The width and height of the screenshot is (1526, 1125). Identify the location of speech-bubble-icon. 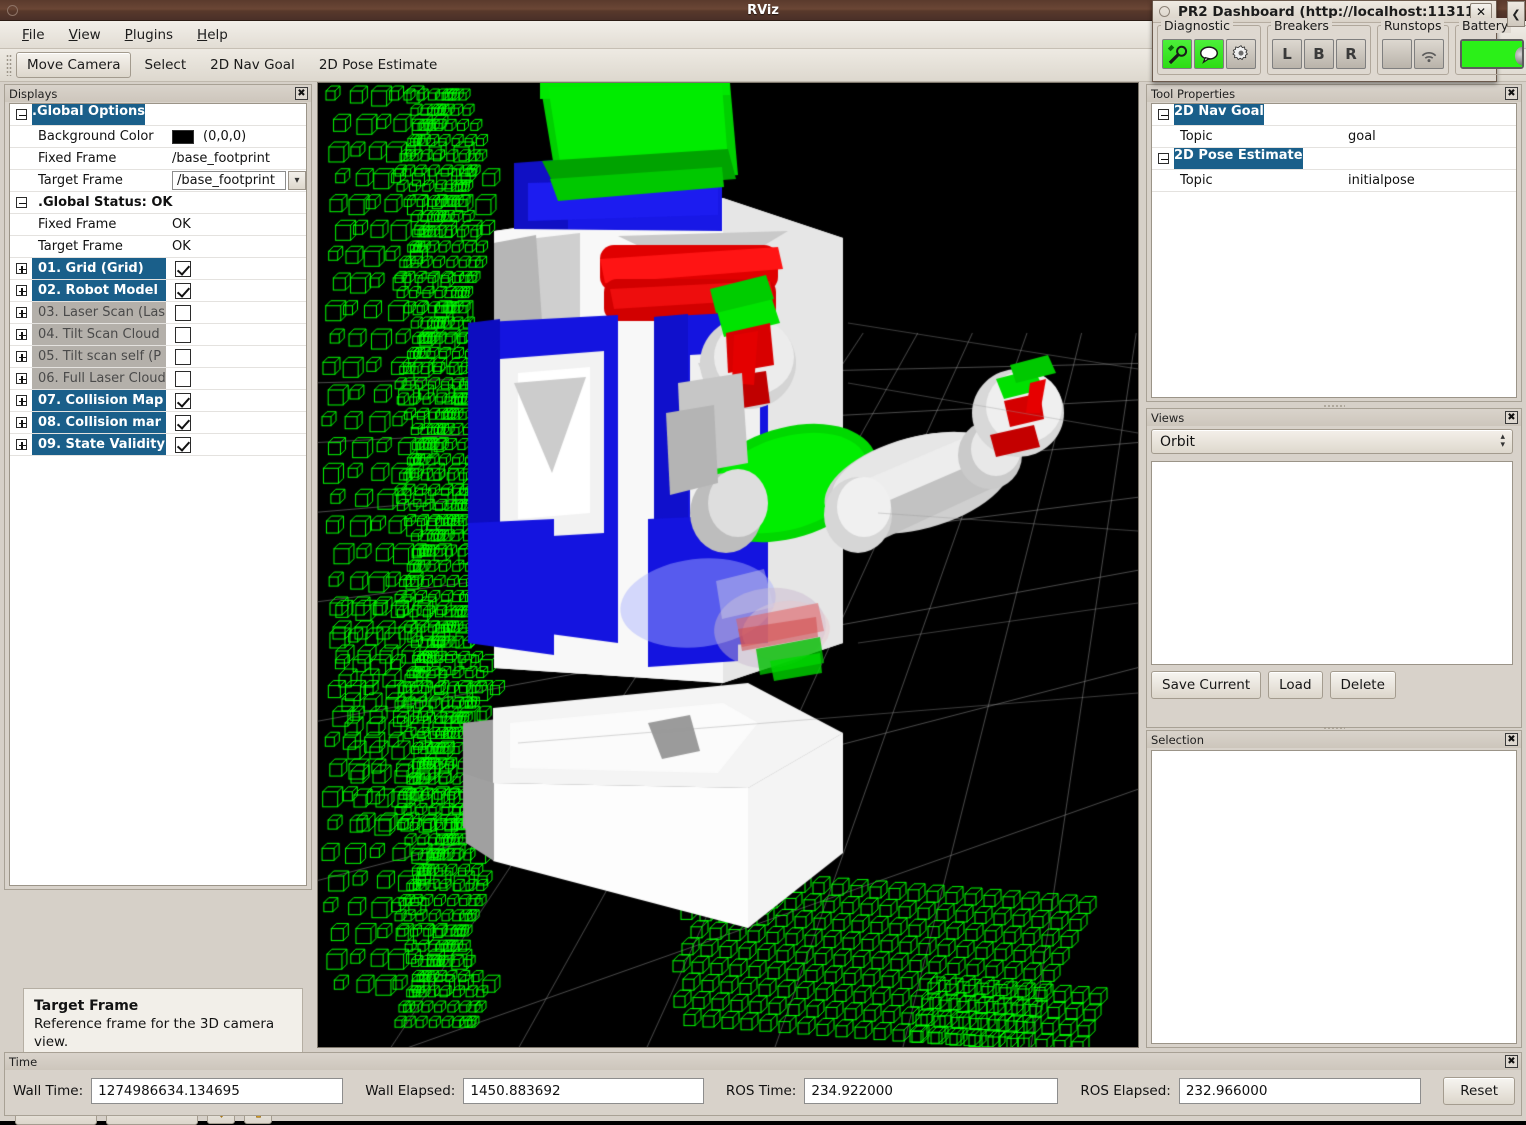
(1209, 53).